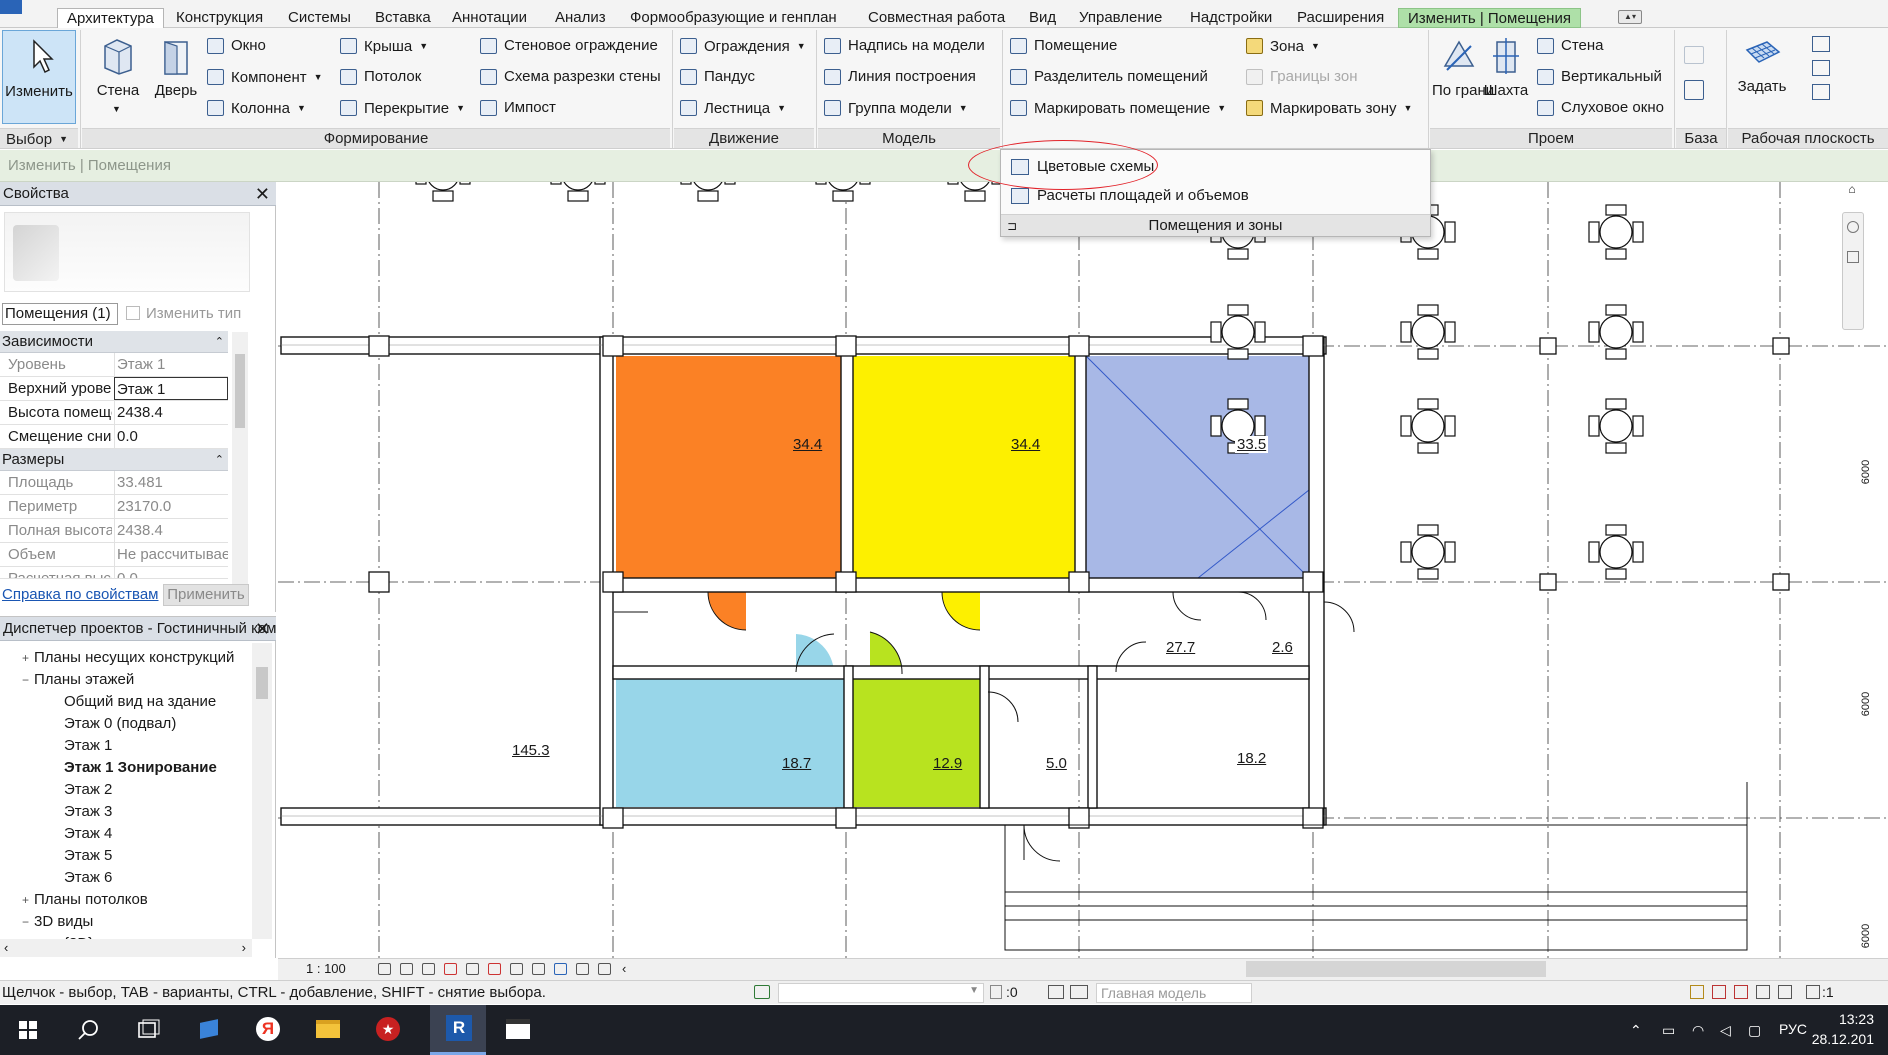 The width and height of the screenshot is (1888, 1055). I want to click on tab-annotate: Аннотации, so click(489, 18).